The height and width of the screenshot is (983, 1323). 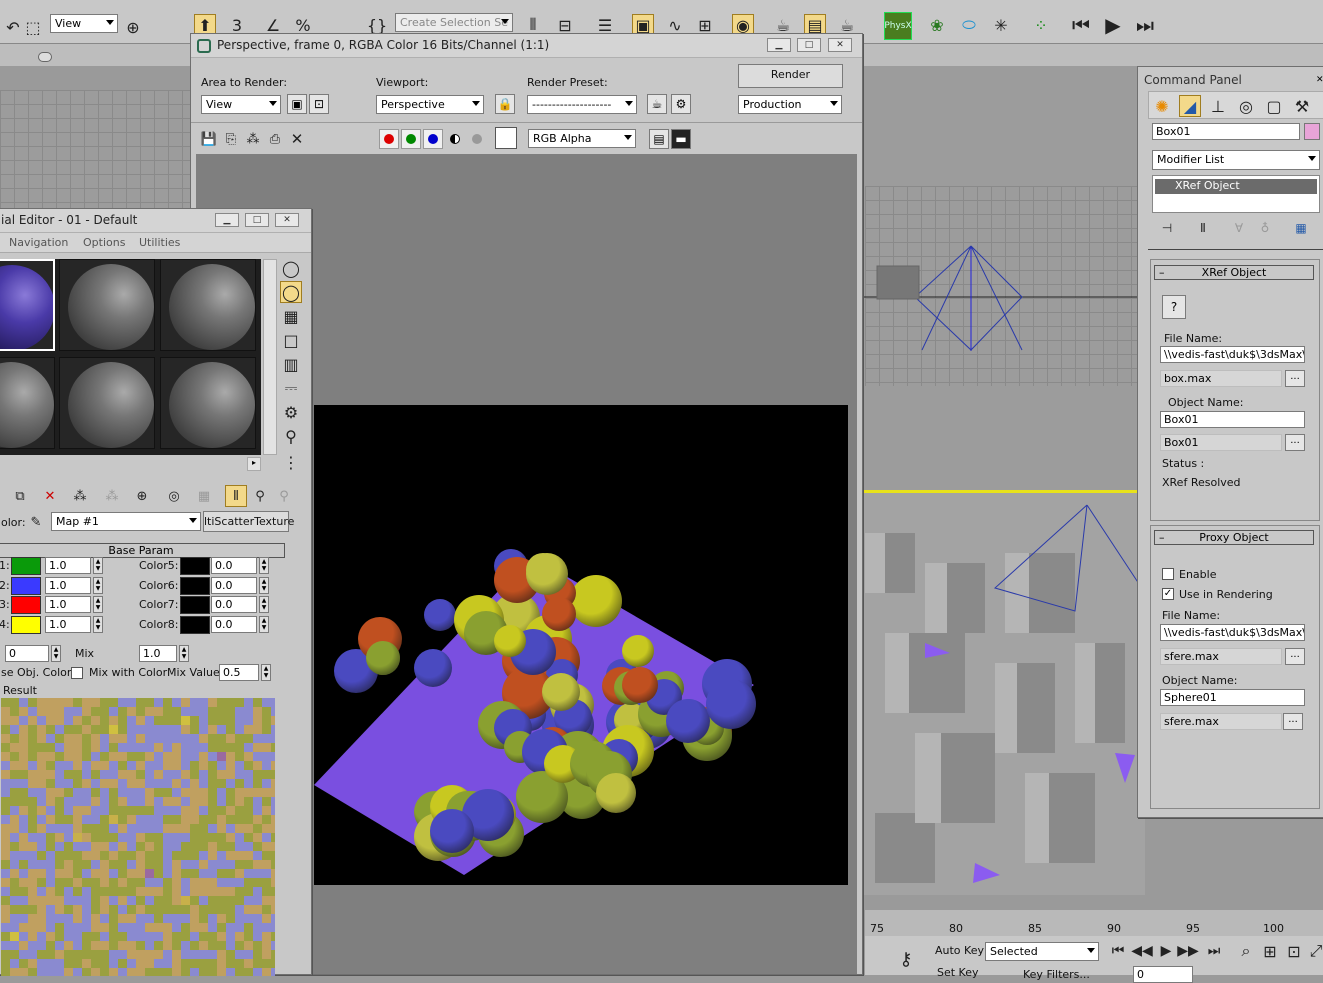 I want to click on physx-multi-icon: ⁘, so click(x=1041, y=25).